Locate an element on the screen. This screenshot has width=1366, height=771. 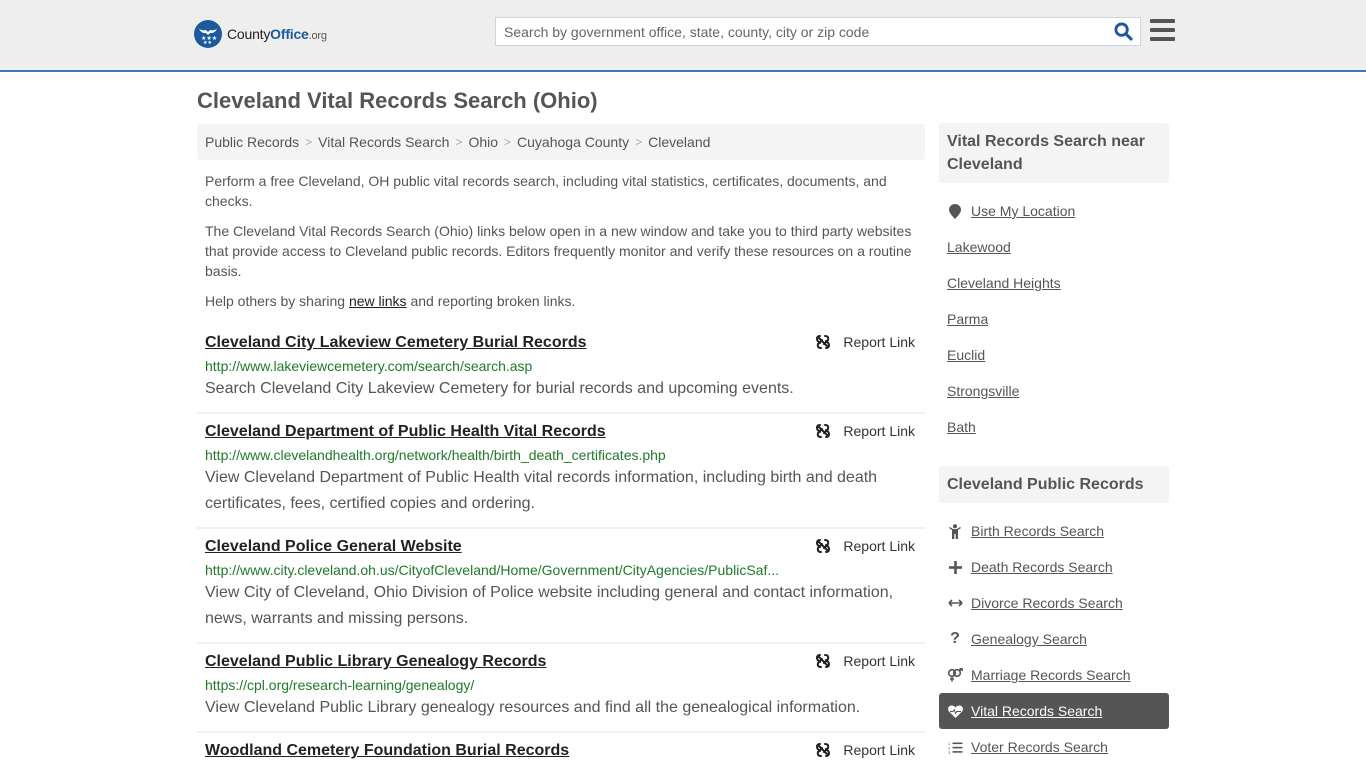
nearby-link: Parma is located at coordinates (967, 319).